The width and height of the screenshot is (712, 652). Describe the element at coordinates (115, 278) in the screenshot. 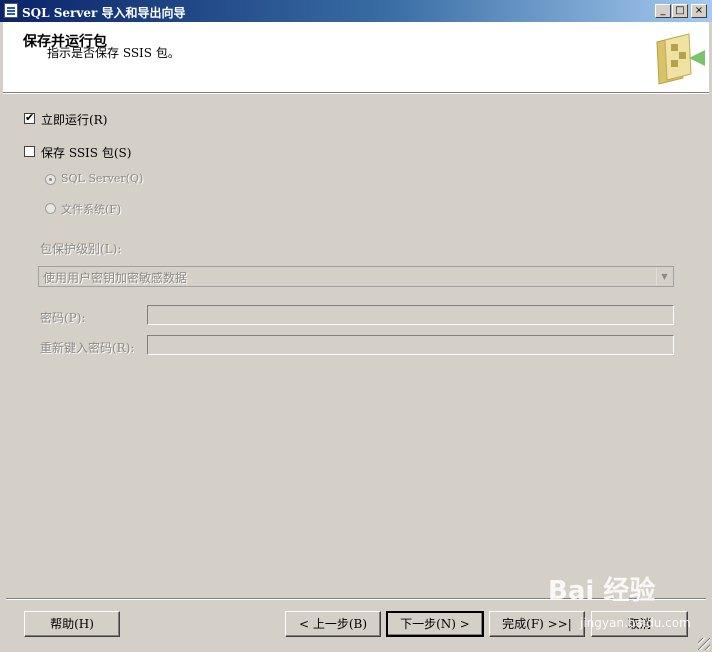

I see `protection-level-value: 使用用户密钥加密敏感数据` at that location.